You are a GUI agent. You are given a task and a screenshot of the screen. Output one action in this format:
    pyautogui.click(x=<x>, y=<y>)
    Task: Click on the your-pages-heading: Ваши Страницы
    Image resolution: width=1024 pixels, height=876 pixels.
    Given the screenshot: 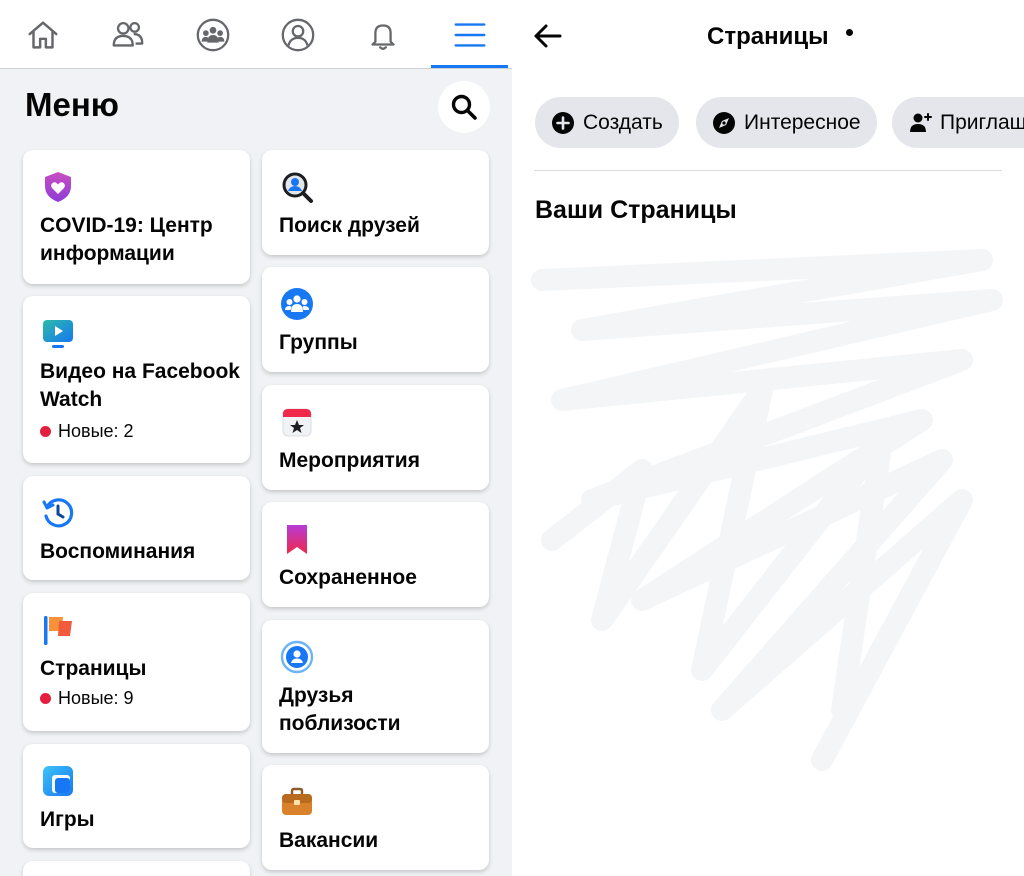 What is the action you would take?
    pyautogui.click(x=636, y=210)
    